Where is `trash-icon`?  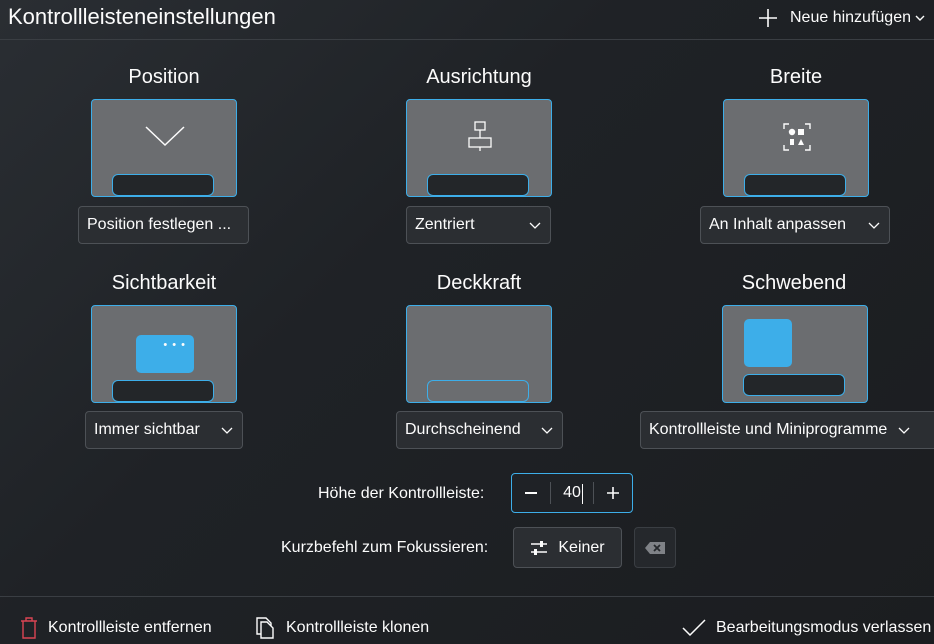 trash-icon is located at coordinates (29, 628).